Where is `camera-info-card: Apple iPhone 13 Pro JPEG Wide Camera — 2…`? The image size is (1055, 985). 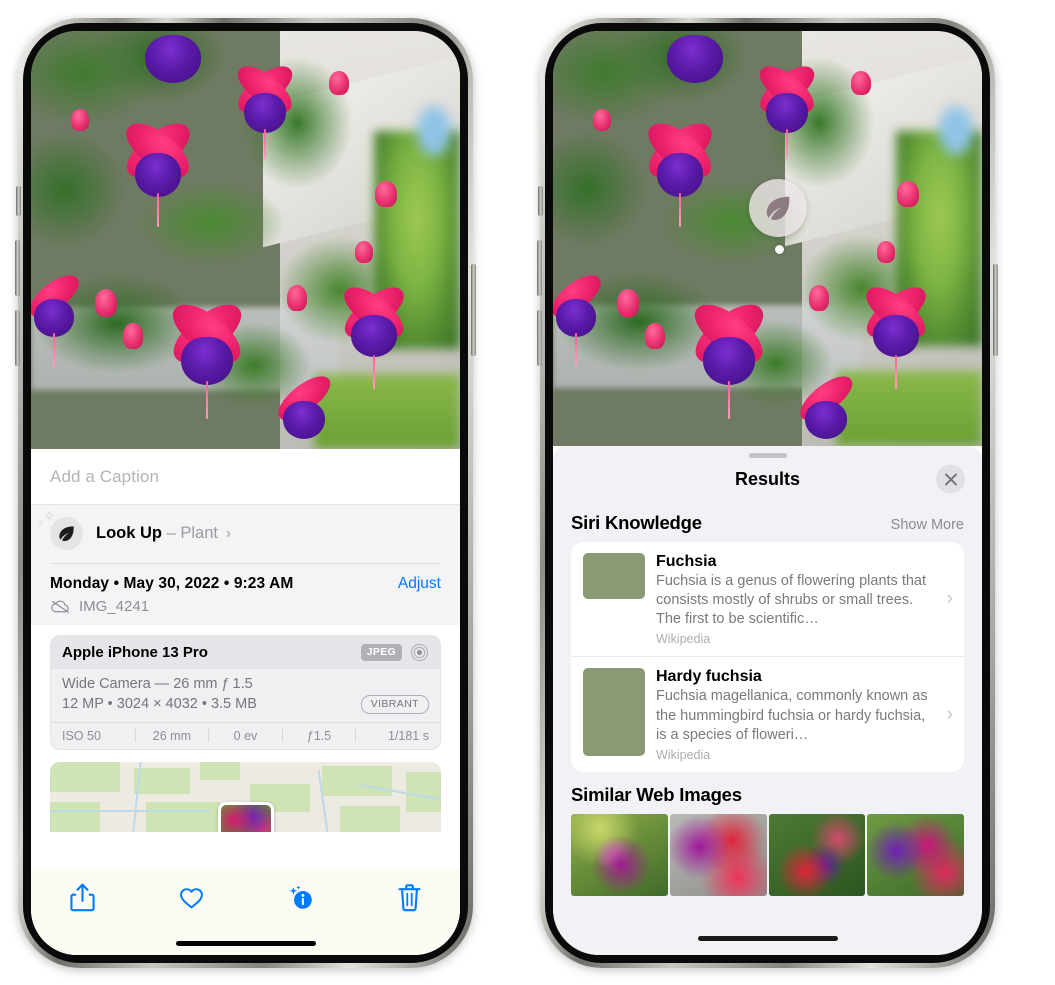
camera-info-card: Apple iPhone 13 Pro JPEG Wide Camera — 2… is located at coordinates (245, 692).